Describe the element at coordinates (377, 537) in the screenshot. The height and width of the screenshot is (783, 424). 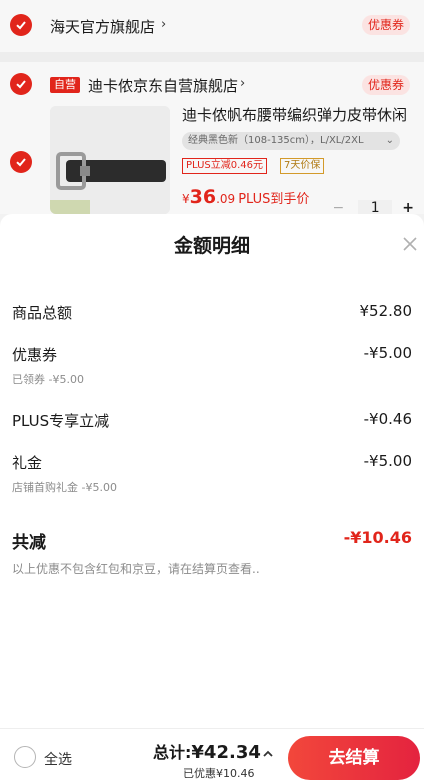
I see `total-value: -¥10.46` at that location.